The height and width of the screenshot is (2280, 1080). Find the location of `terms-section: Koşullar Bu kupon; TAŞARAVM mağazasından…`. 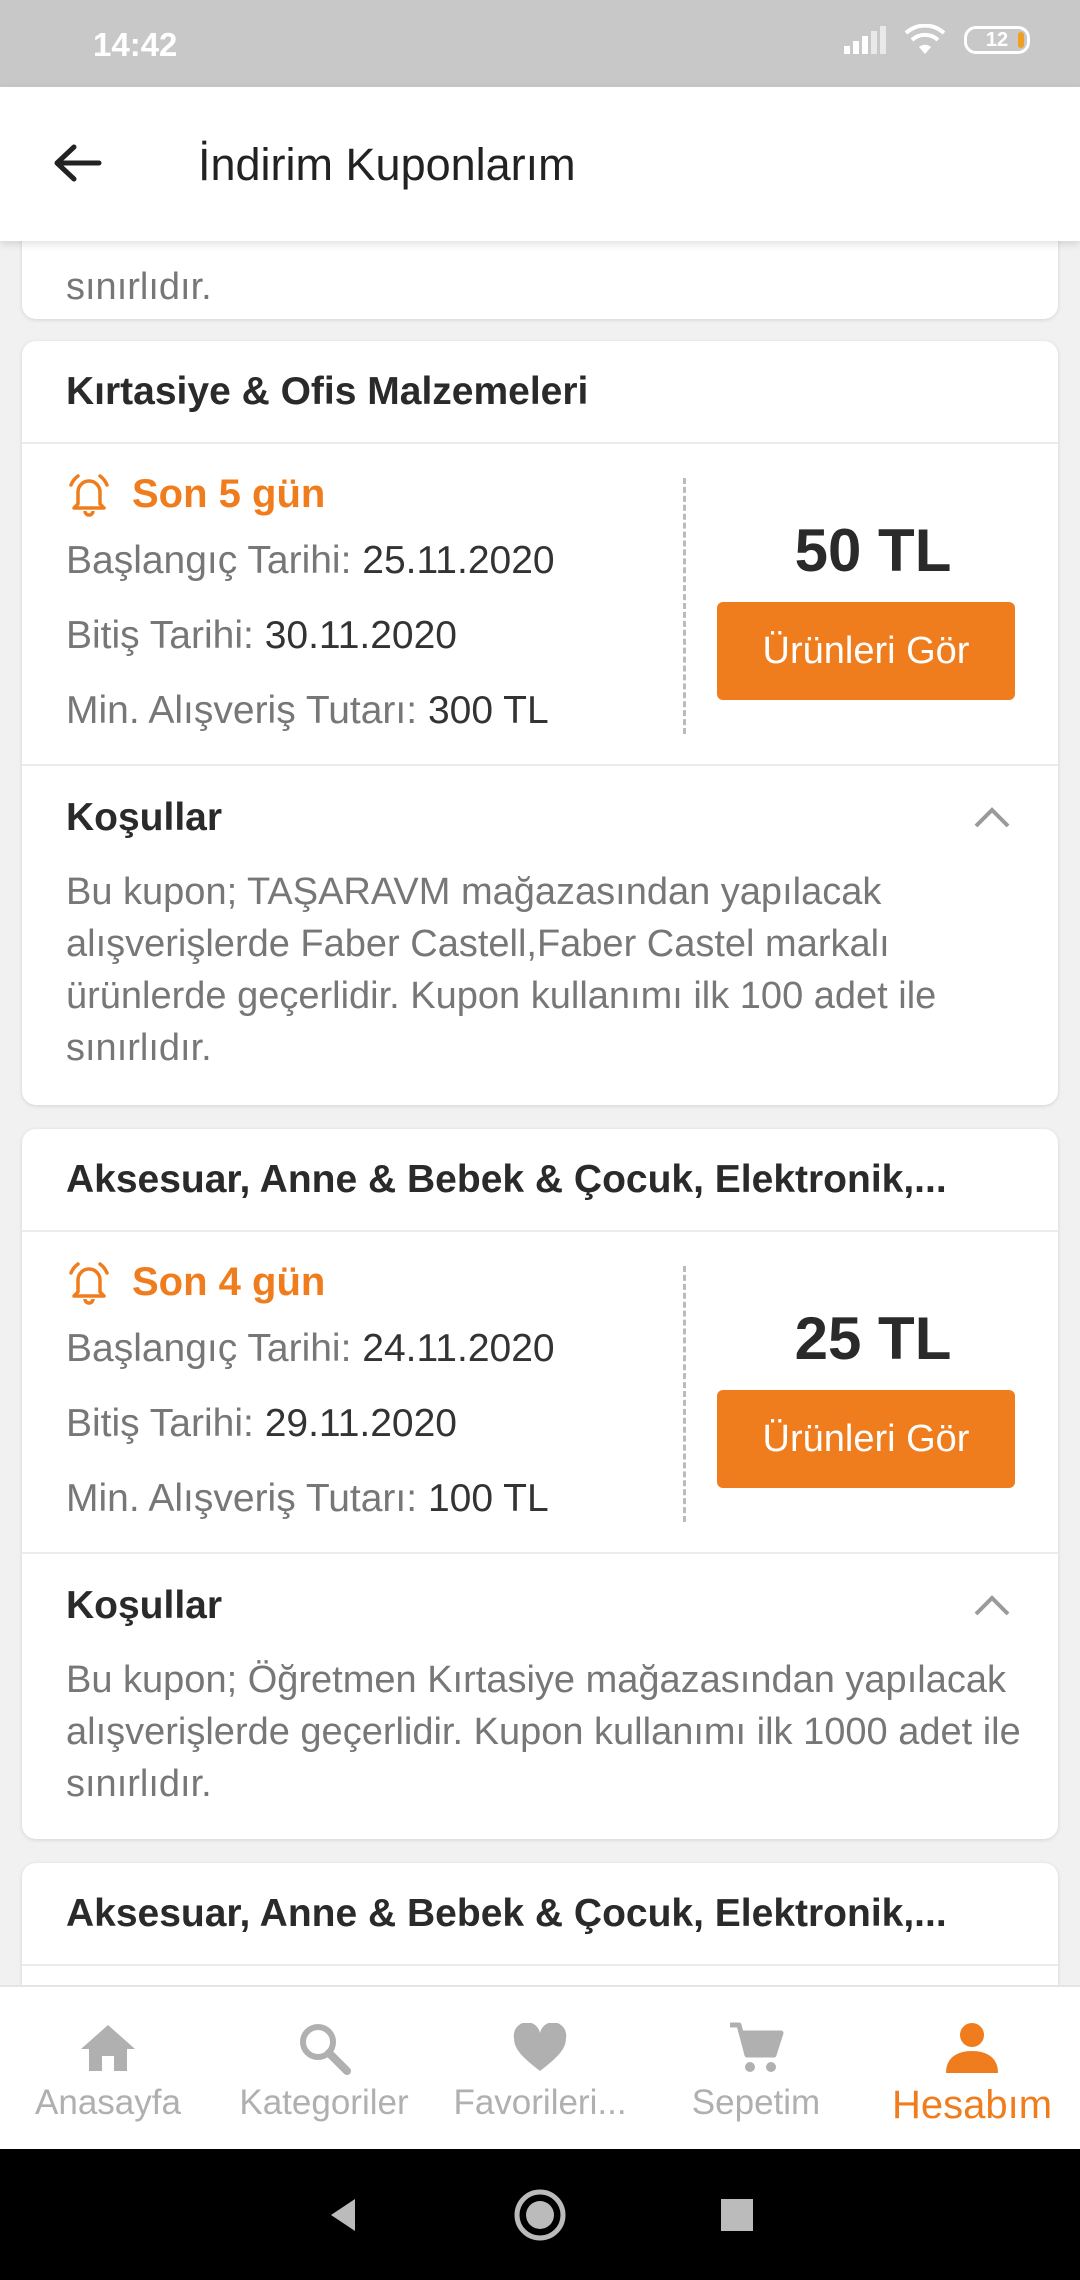

terms-section: Koşullar Bu kupon; TAŞARAVM mağazasından… is located at coordinates (540, 934).